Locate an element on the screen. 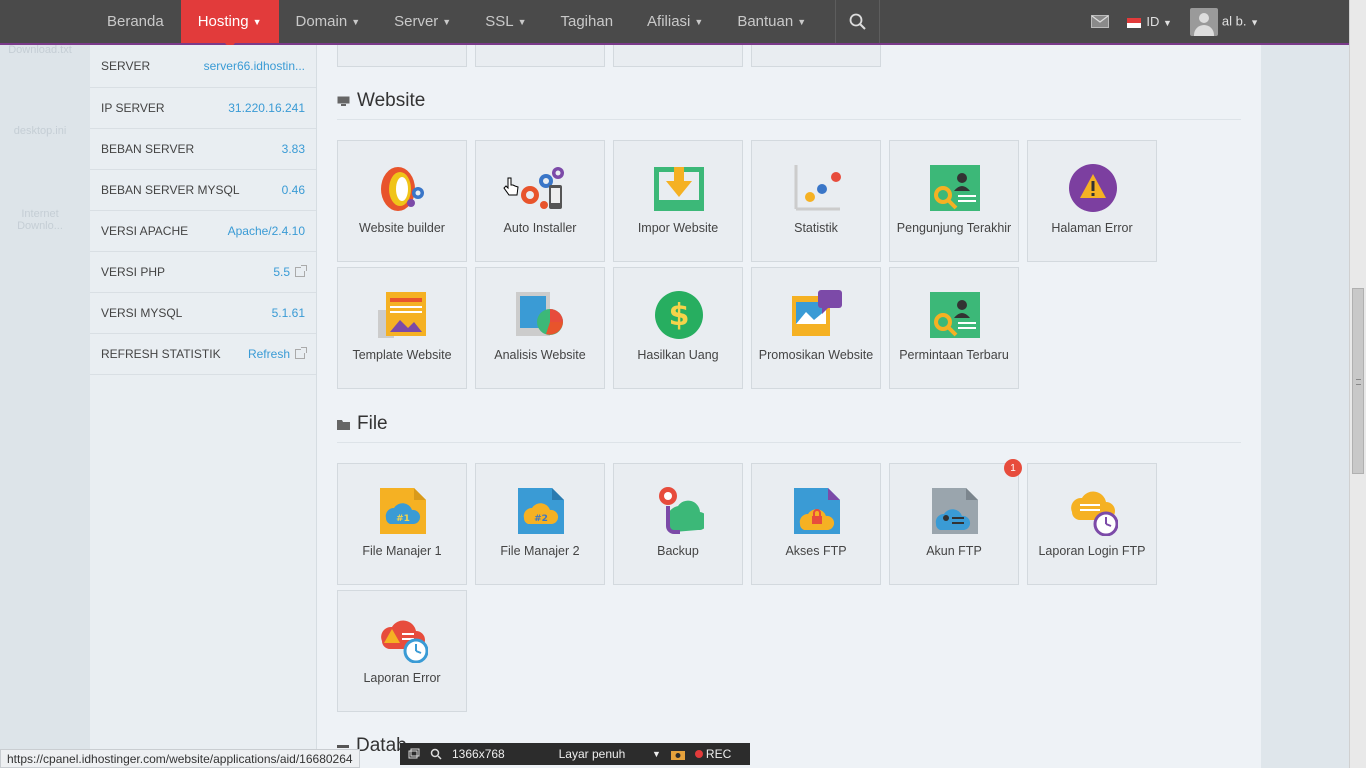 This screenshot has height=768, width=1366. tile-label: Laporan Login FTP is located at coordinates (1092, 551).